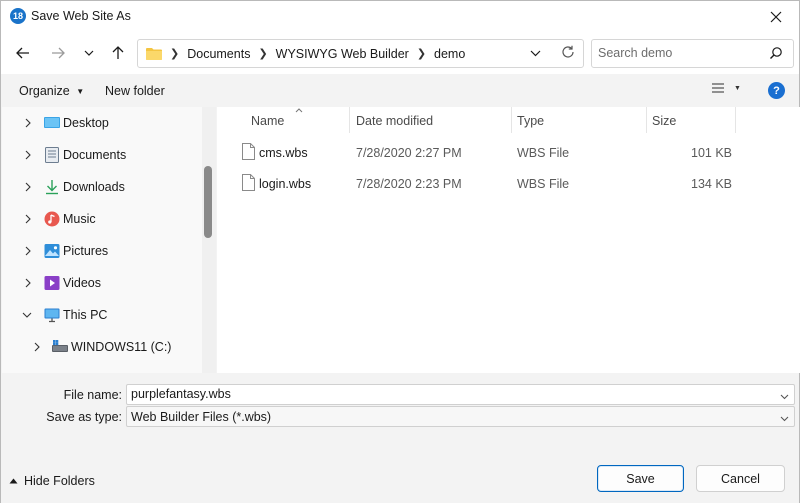 This screenshot has height=503, width=800. Describe the element at coordinates (102, 283) in the screenshot. I see `nav-item-videos: Videos` at that location.